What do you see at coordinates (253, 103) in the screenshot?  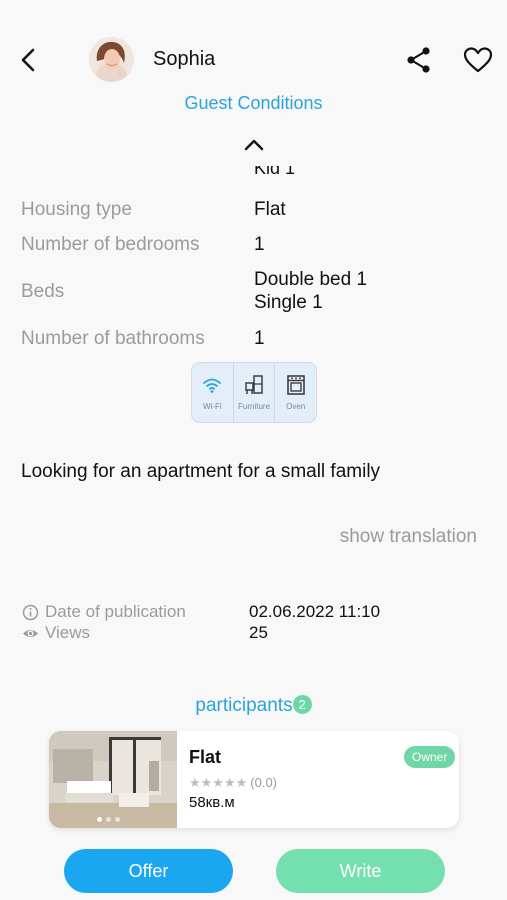 I see `guest-conditions-link: Guest Conditions` at bounding box center [253, 103].